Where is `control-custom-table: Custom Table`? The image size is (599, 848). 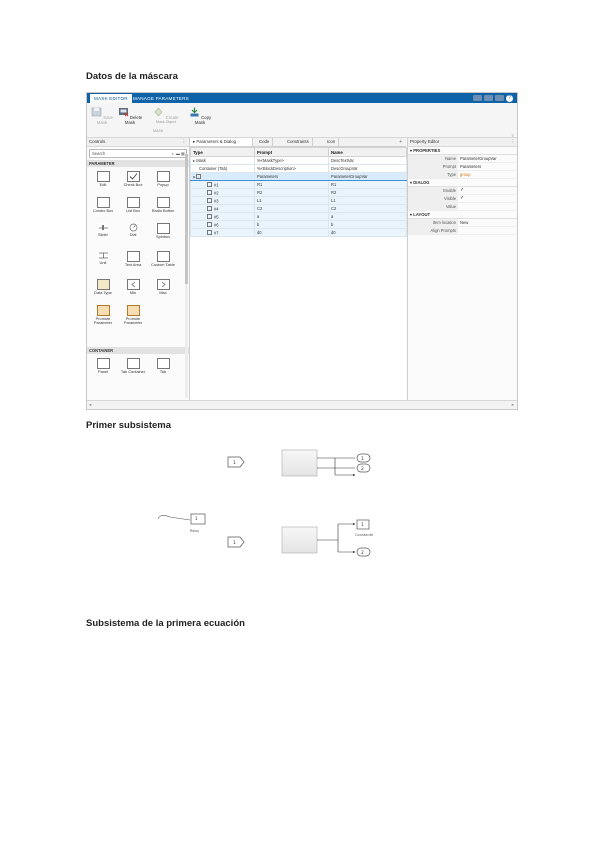
control-custom-table: Custom Table is located at coordinates (163, 259).